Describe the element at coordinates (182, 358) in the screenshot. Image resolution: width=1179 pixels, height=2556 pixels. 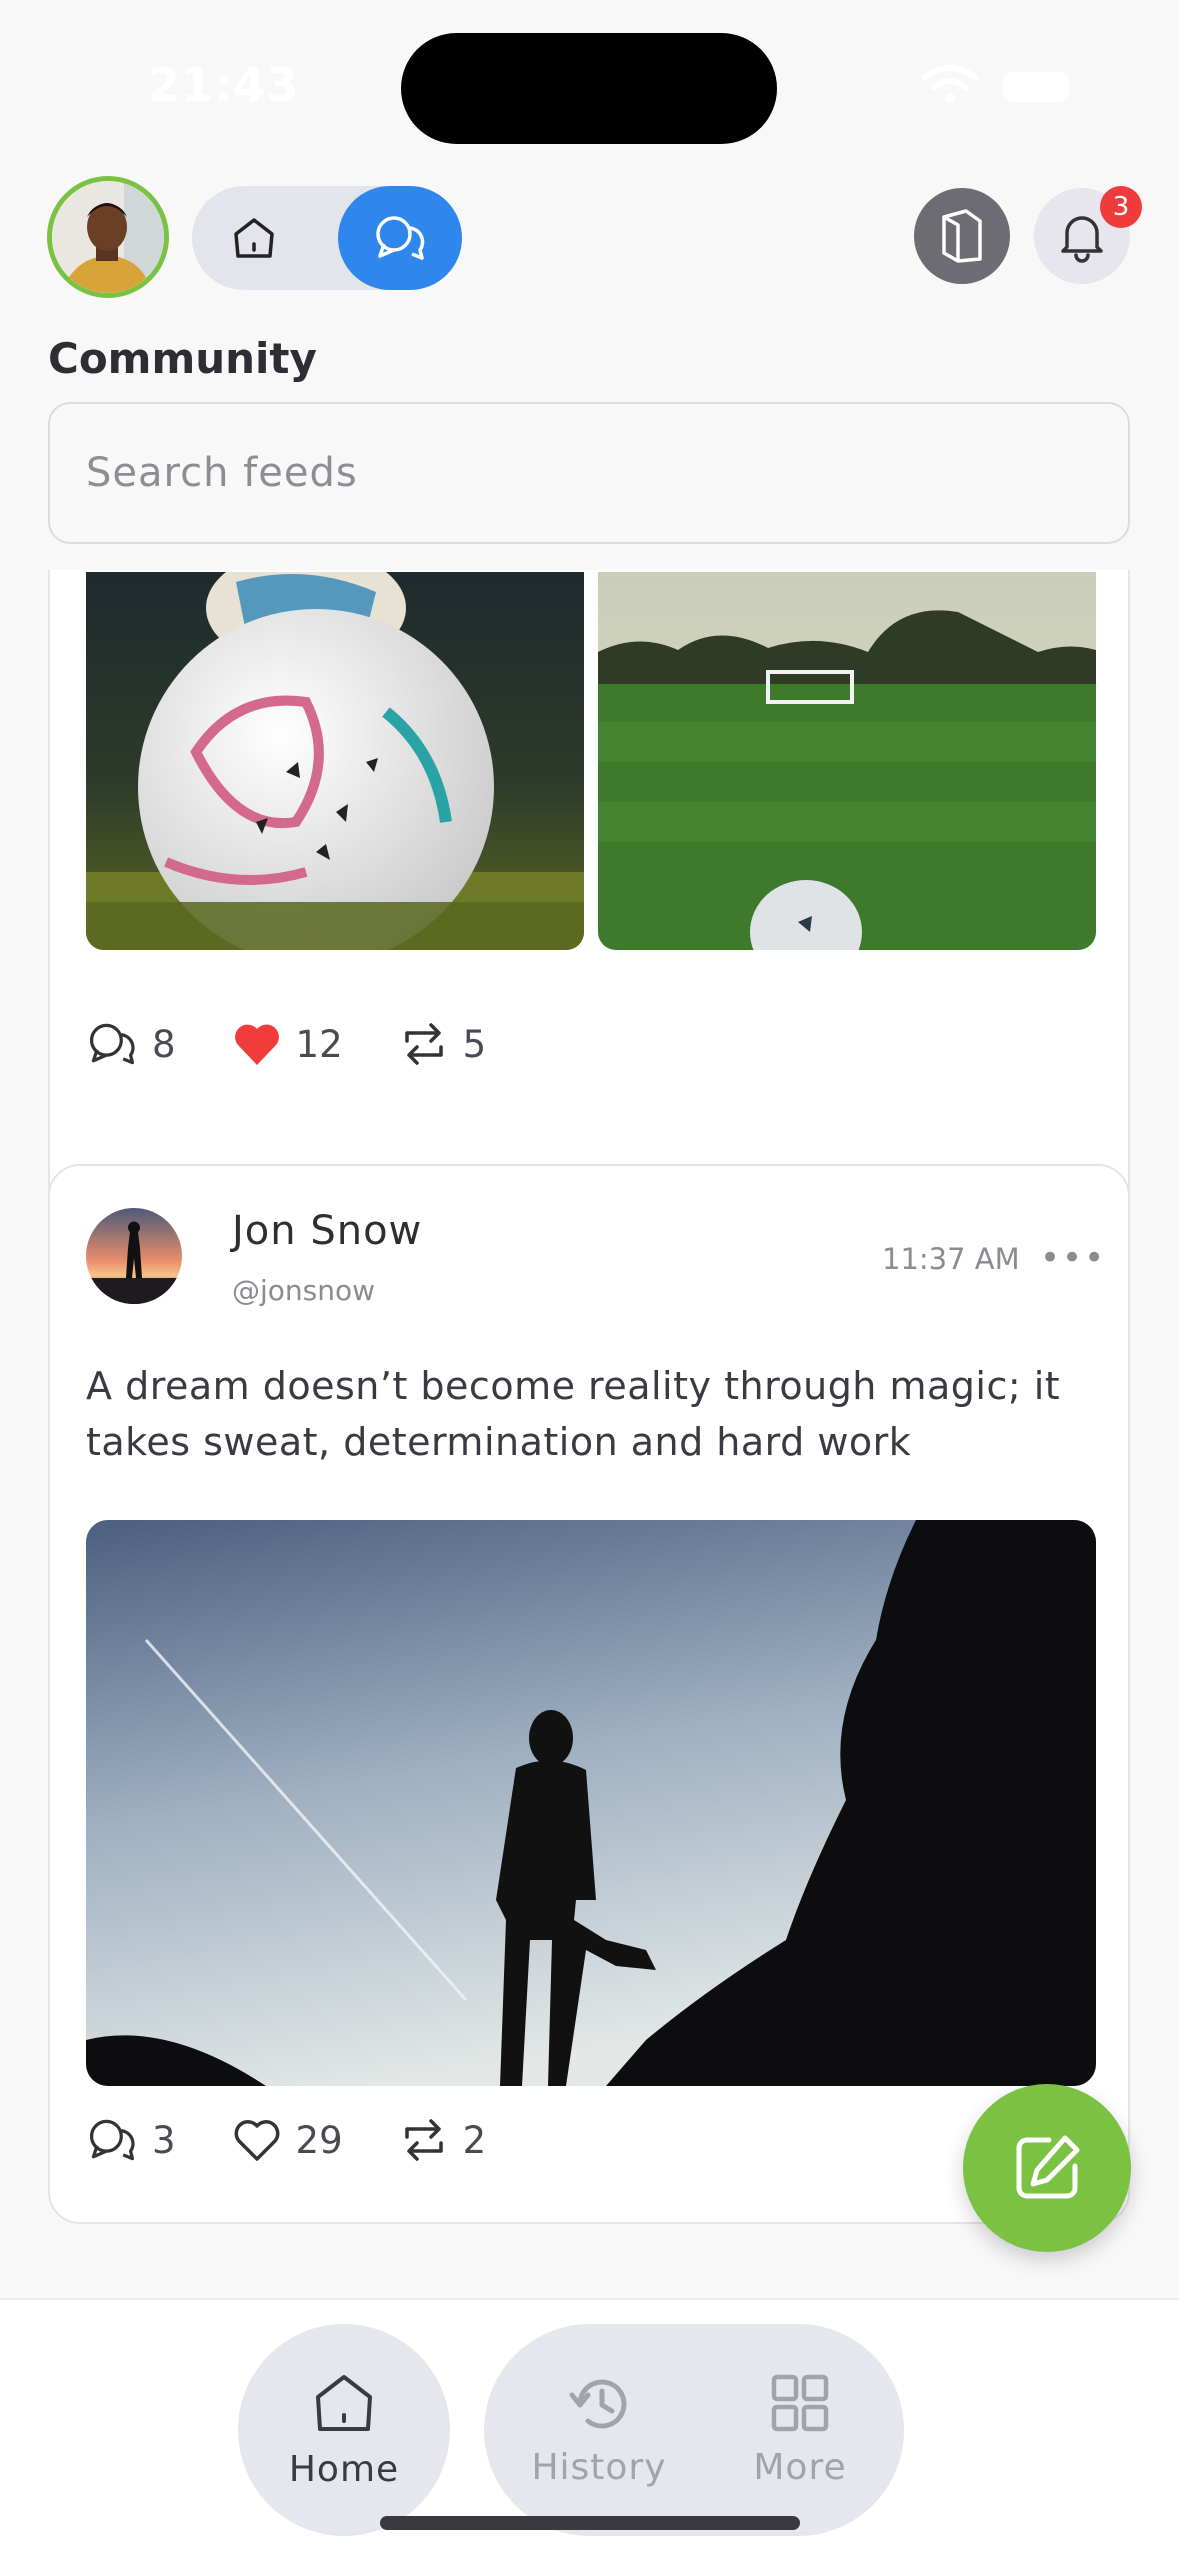
I see `page-title: Community` at that location.